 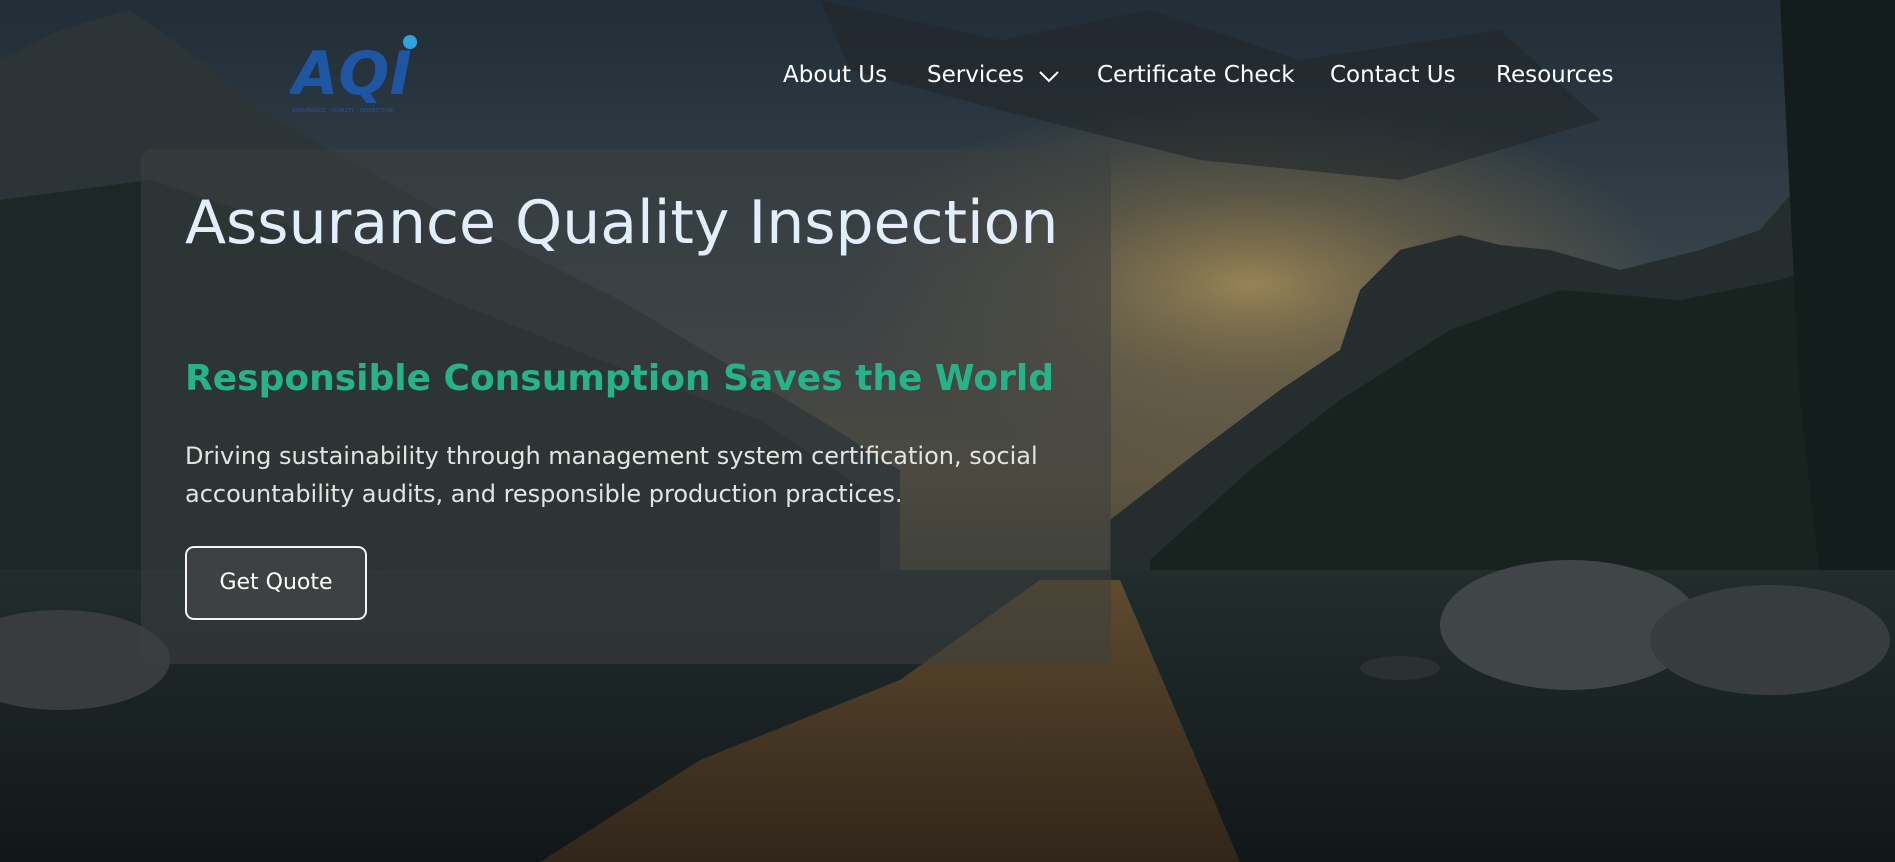 What do you see at coordinates (410, 42) in the screenshot?
I see `logo-globe-icon` at bounding box center [410, 42].